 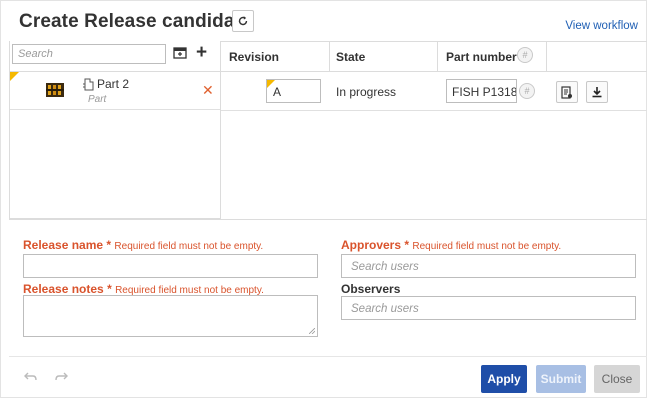 What do you see at coordinates (63, 245) in the screenshot?
I see `release-name-label-text: Release name` at bounding box center [63, 245].